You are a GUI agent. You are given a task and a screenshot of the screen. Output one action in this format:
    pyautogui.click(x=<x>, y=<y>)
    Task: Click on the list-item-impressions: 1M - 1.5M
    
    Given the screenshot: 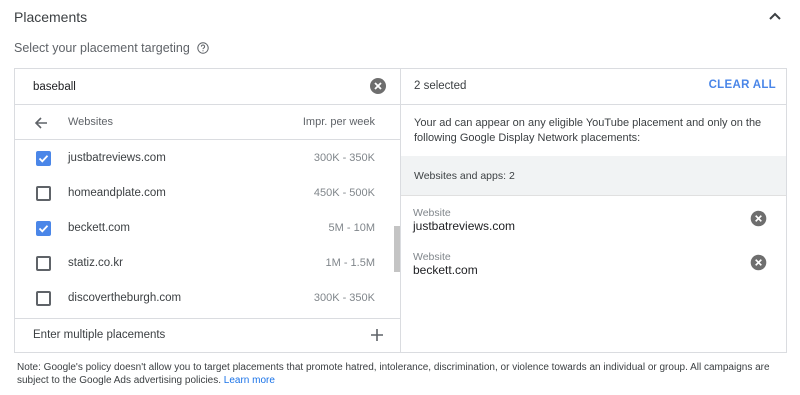 What is the action you would take?
    pyautogui.click(x=350, y=263)
    